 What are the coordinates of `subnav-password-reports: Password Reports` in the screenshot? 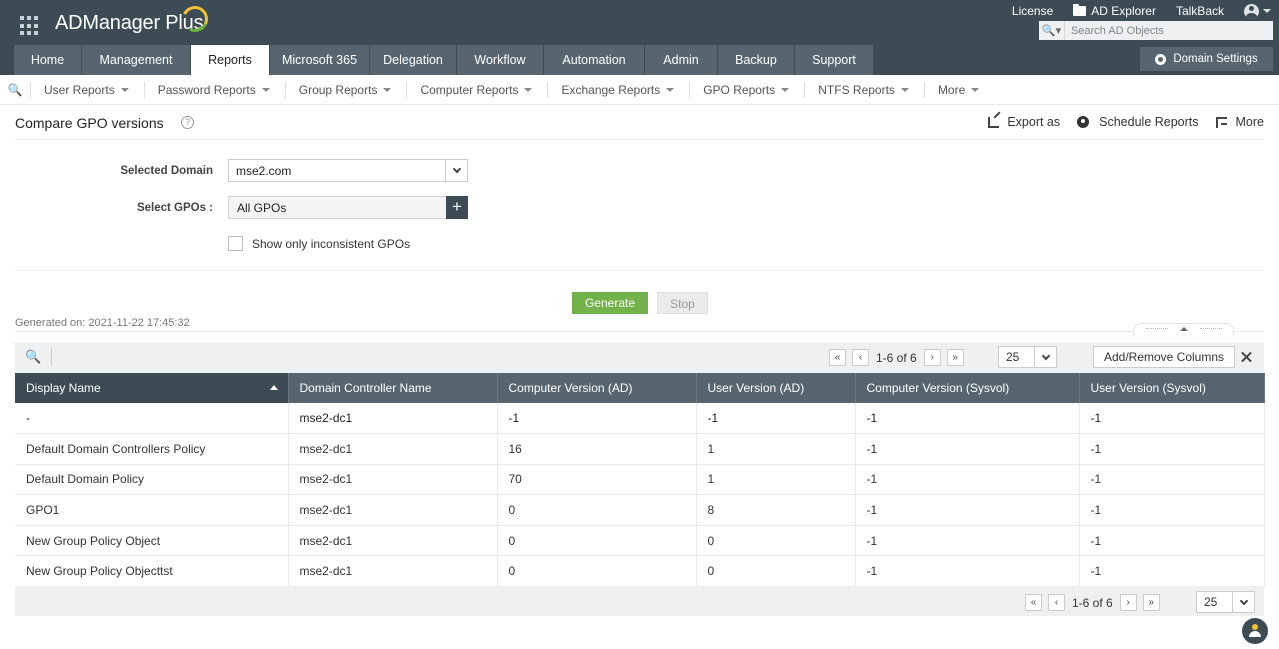 It's located at (214, 89).